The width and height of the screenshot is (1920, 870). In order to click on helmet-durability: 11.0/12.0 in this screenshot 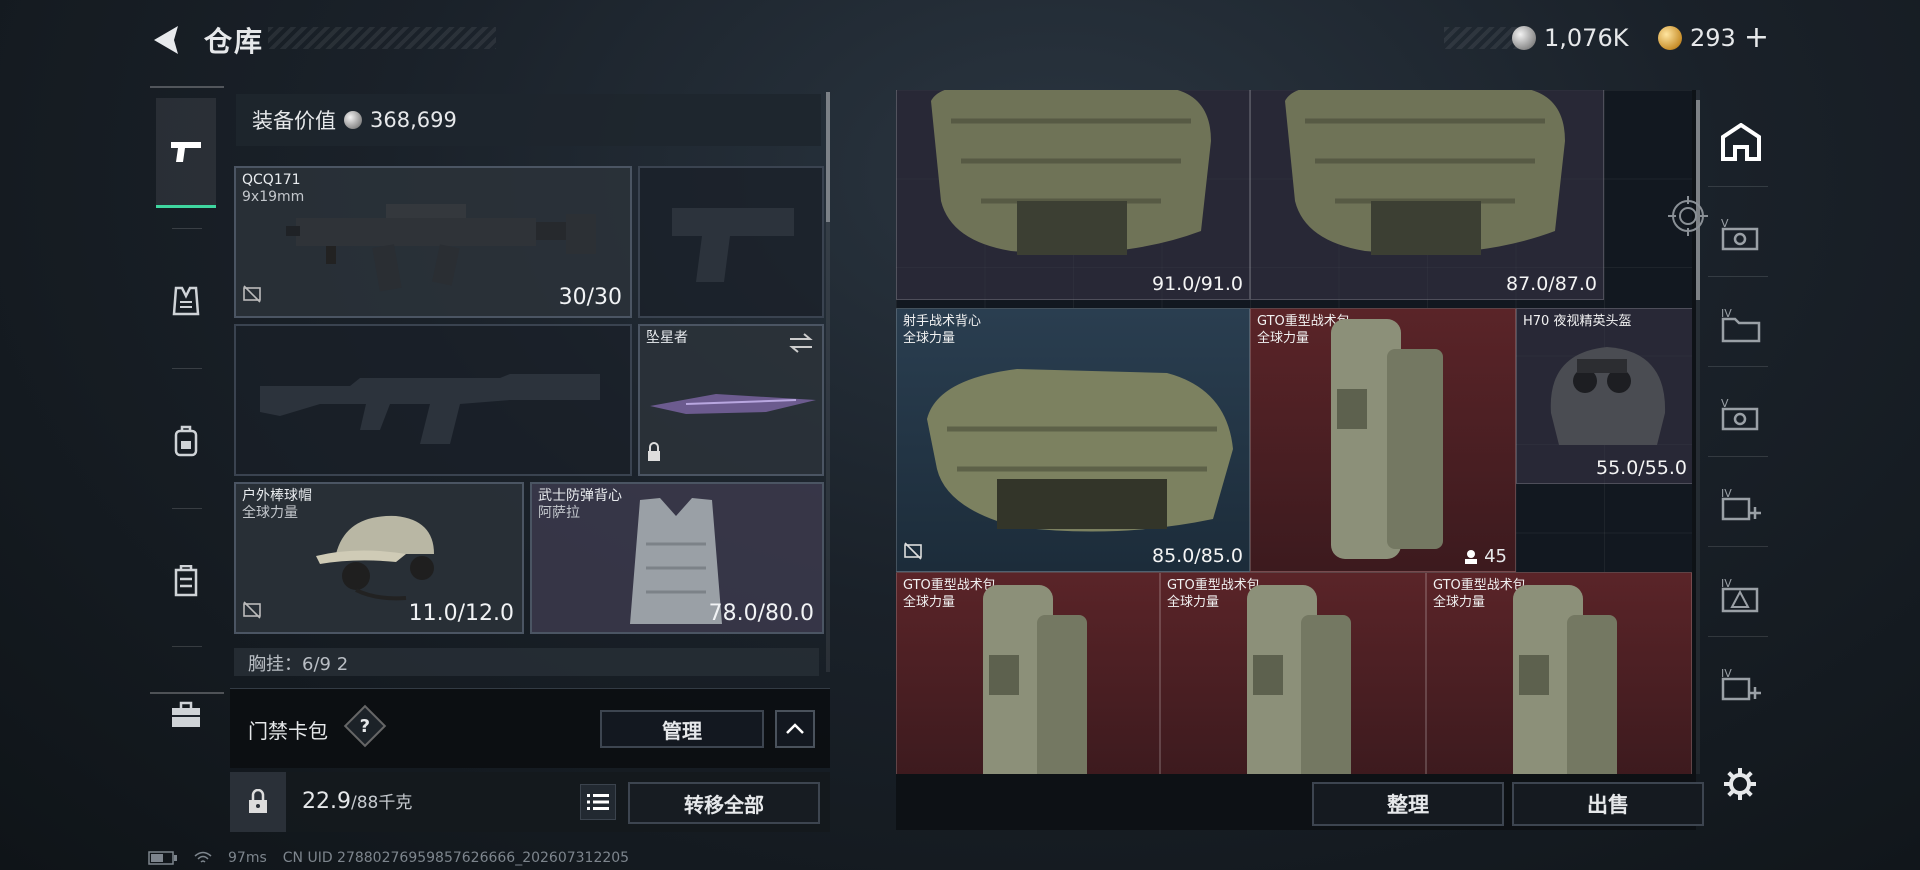, I will do `click(461, 613)`.